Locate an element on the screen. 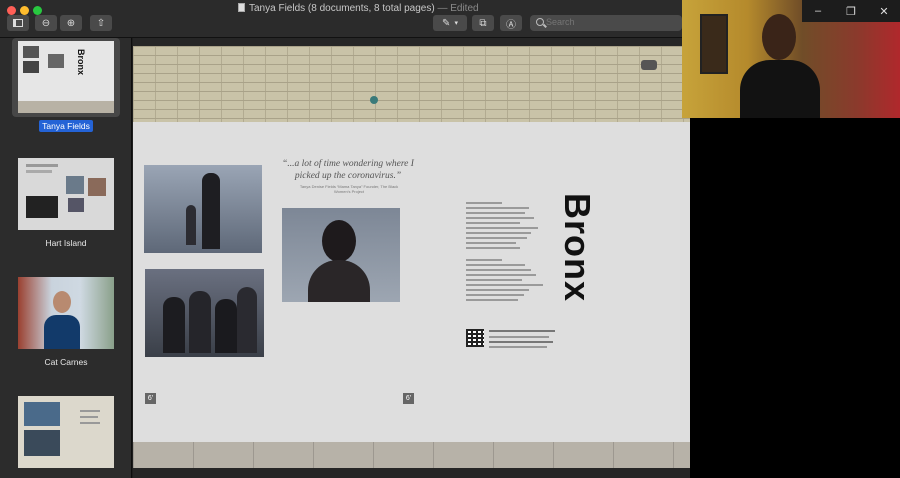 The image size is (900, 478). share-icon: ⇧ is located at coordinates (101, 23).